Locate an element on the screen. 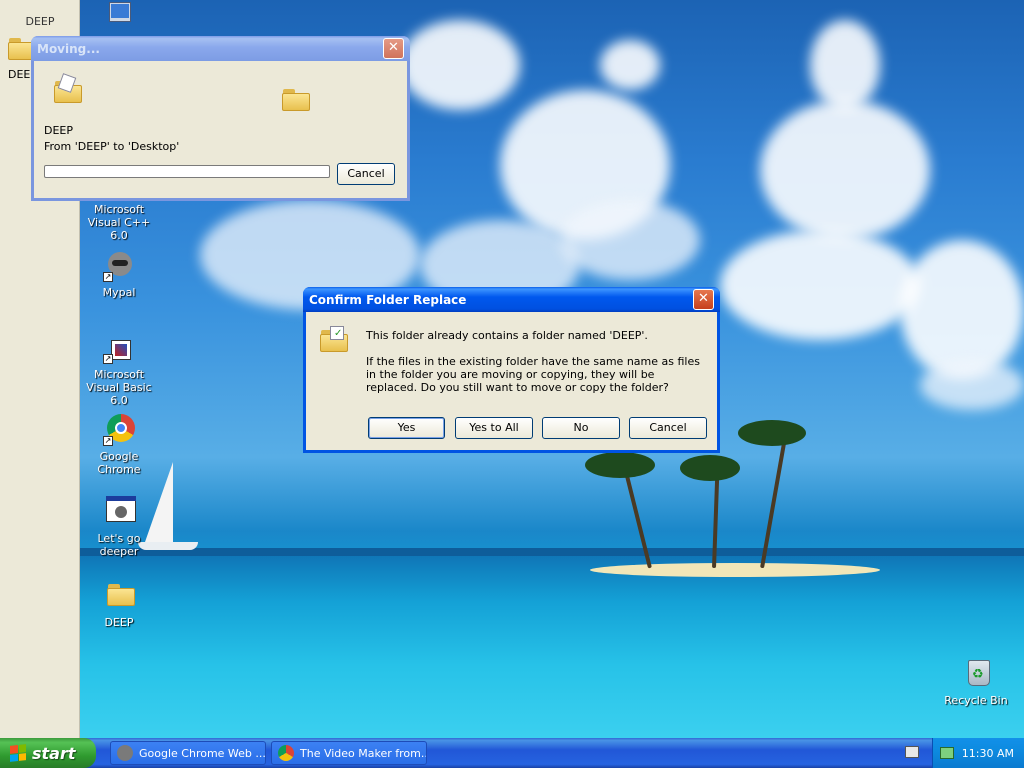  folder-replace-icon: ✓ is located at coordinates (334, 339).